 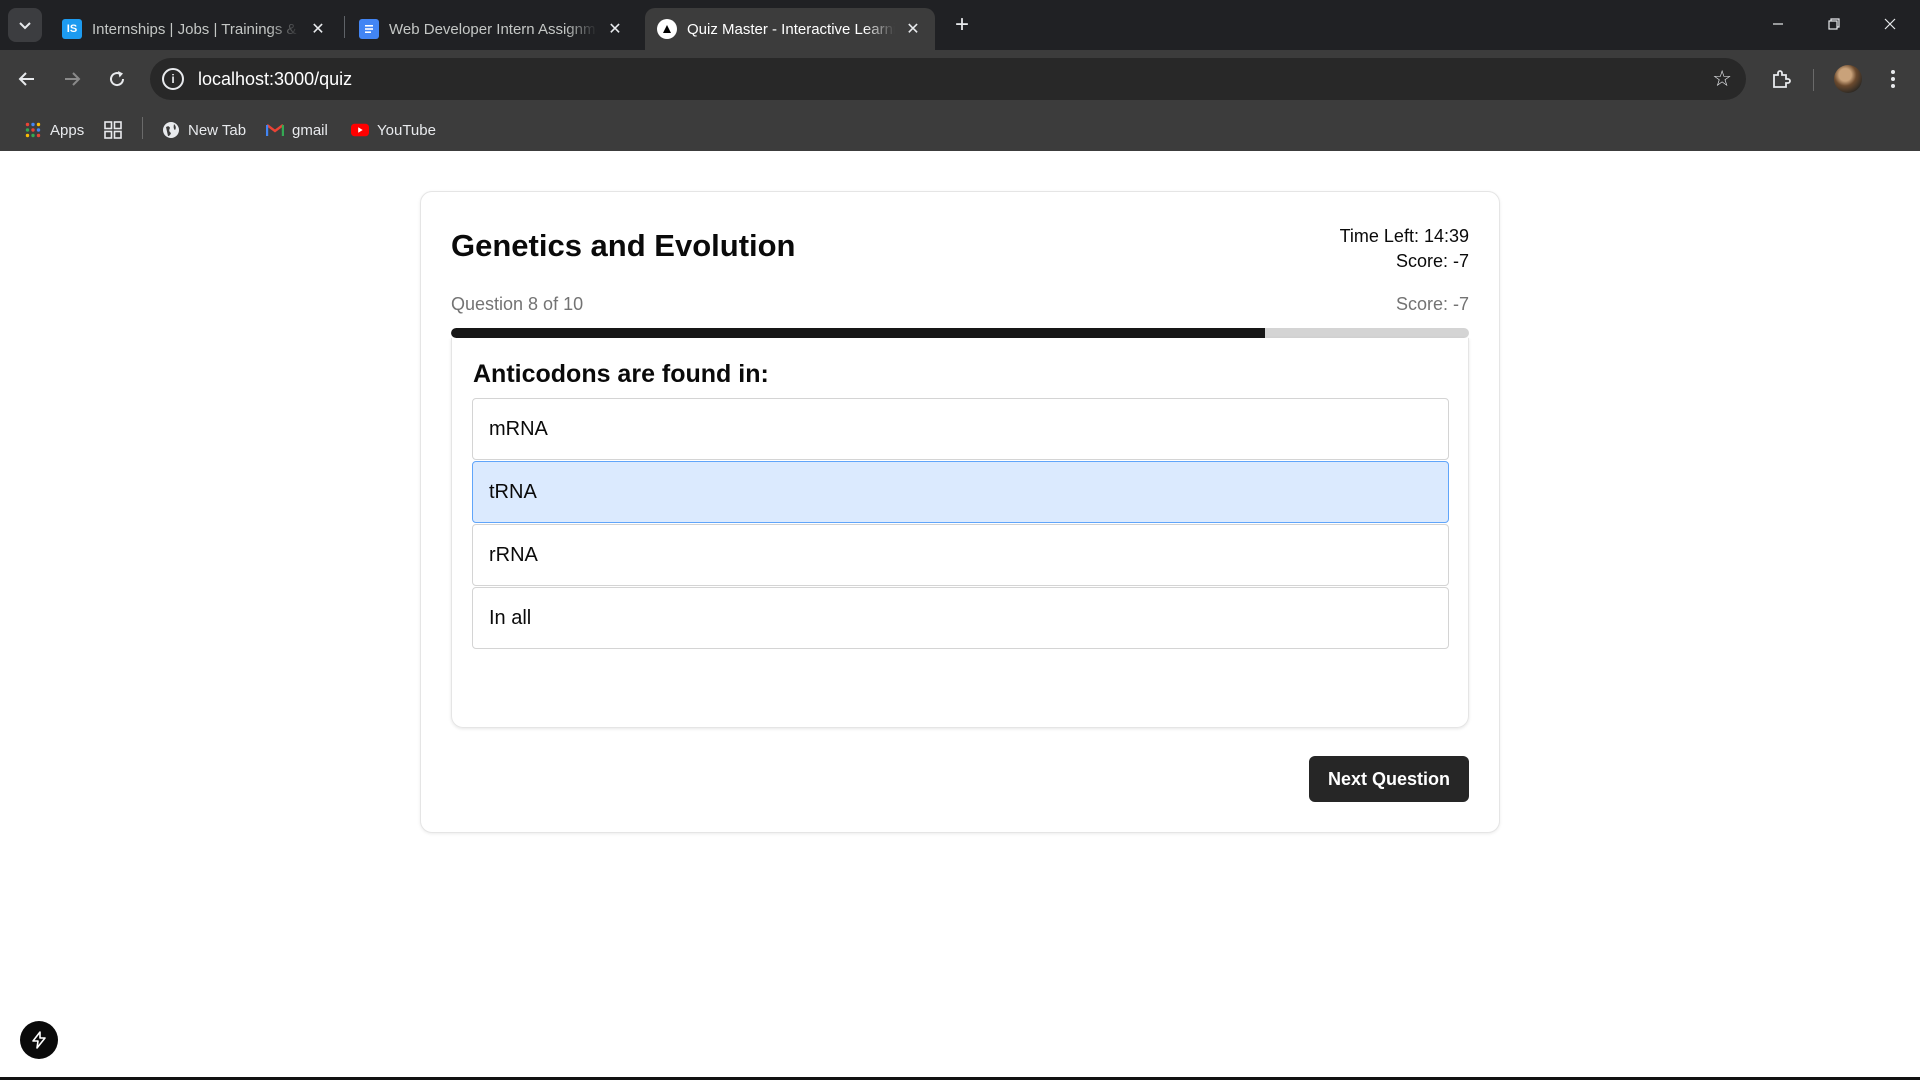 What do you see at coordinates (948, 79) in the screenshot?
I see `address-bar: i localhost:3000/quiz ☆` at bounding box center [948, 79].